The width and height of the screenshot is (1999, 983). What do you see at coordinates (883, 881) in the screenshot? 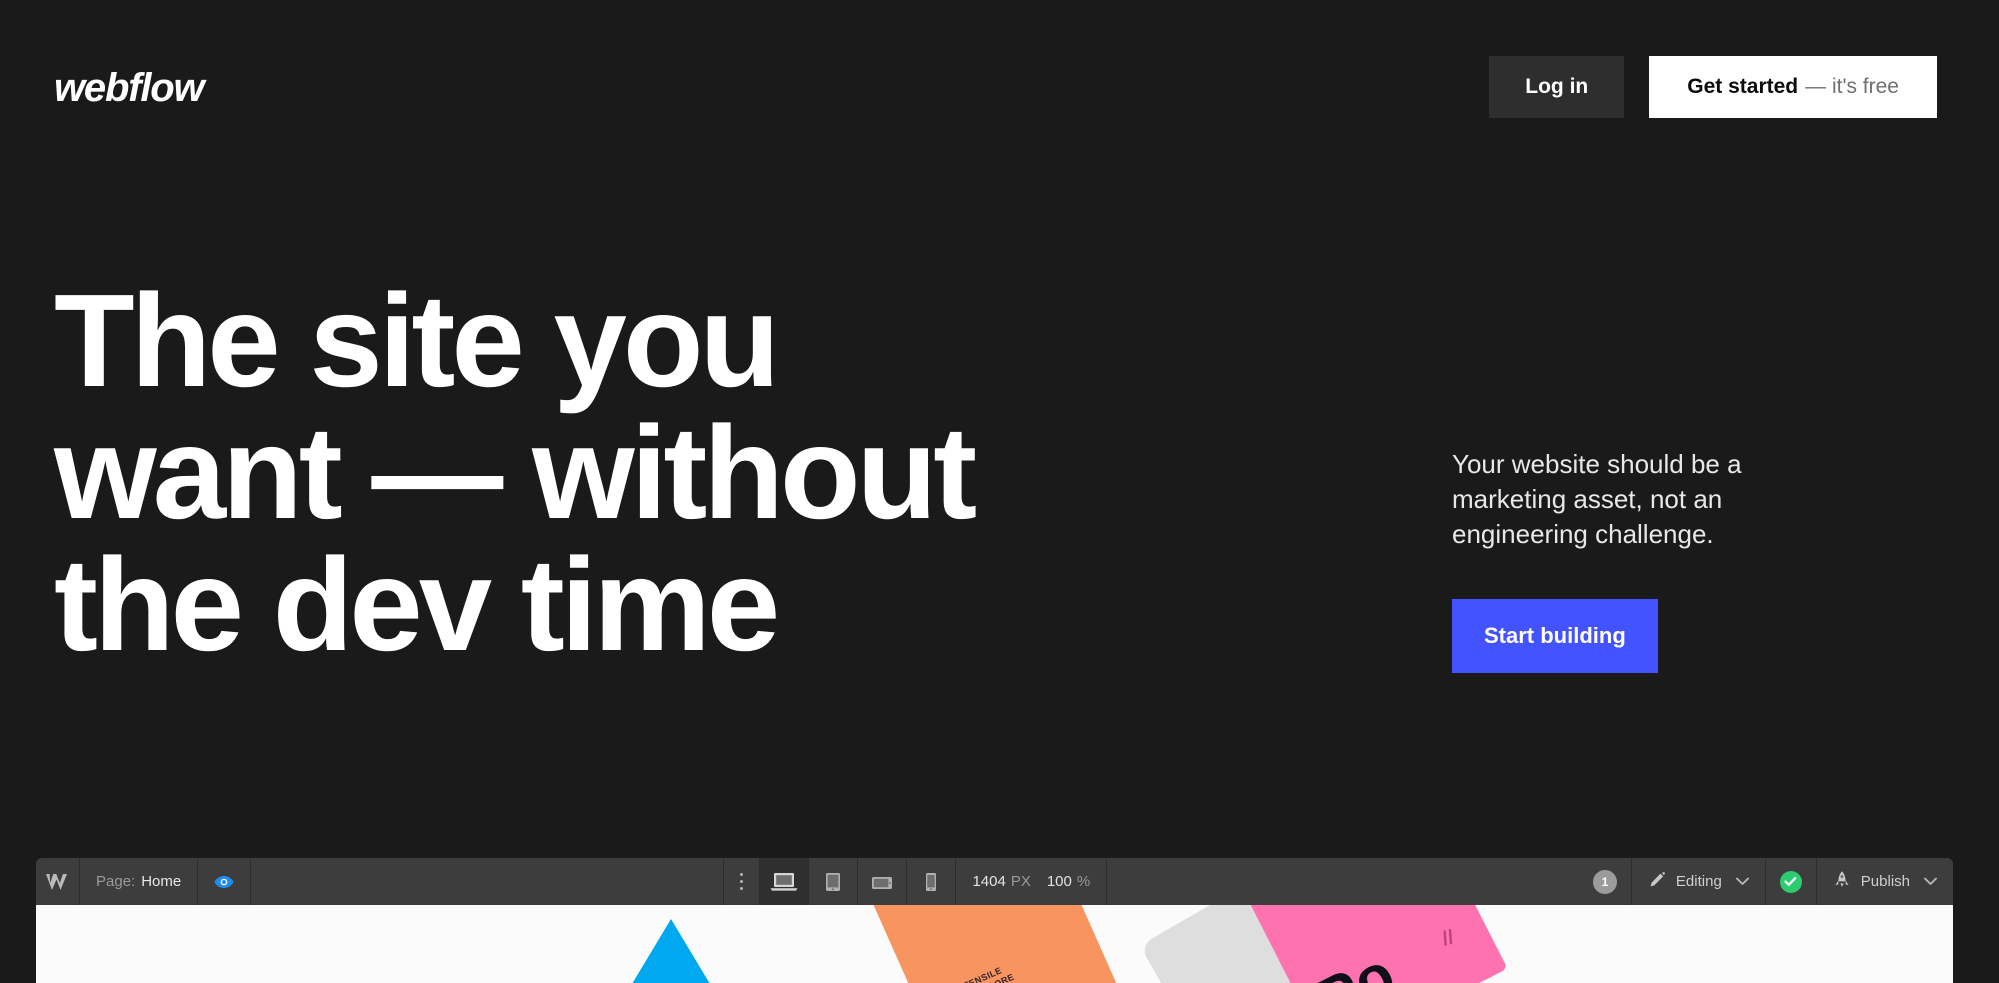
I see `tablet-landscape-breakpoint` at bounding box center [883, 881].